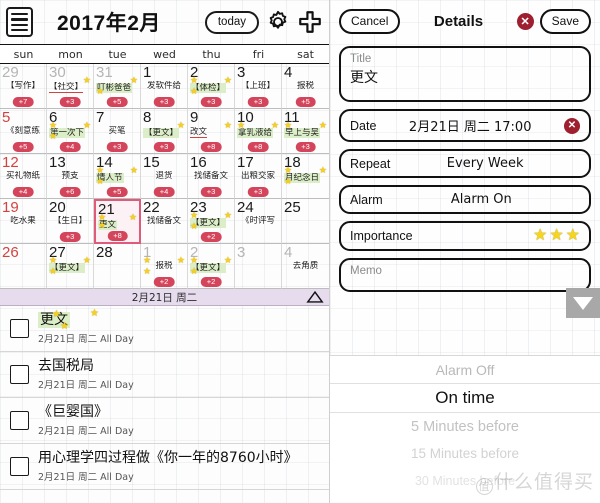 This screenshot has width=600, height=503. Describe the element at coordinates (465, 163) in the screenshot. I see `repeat-field: Repeat Every Week` at that location.